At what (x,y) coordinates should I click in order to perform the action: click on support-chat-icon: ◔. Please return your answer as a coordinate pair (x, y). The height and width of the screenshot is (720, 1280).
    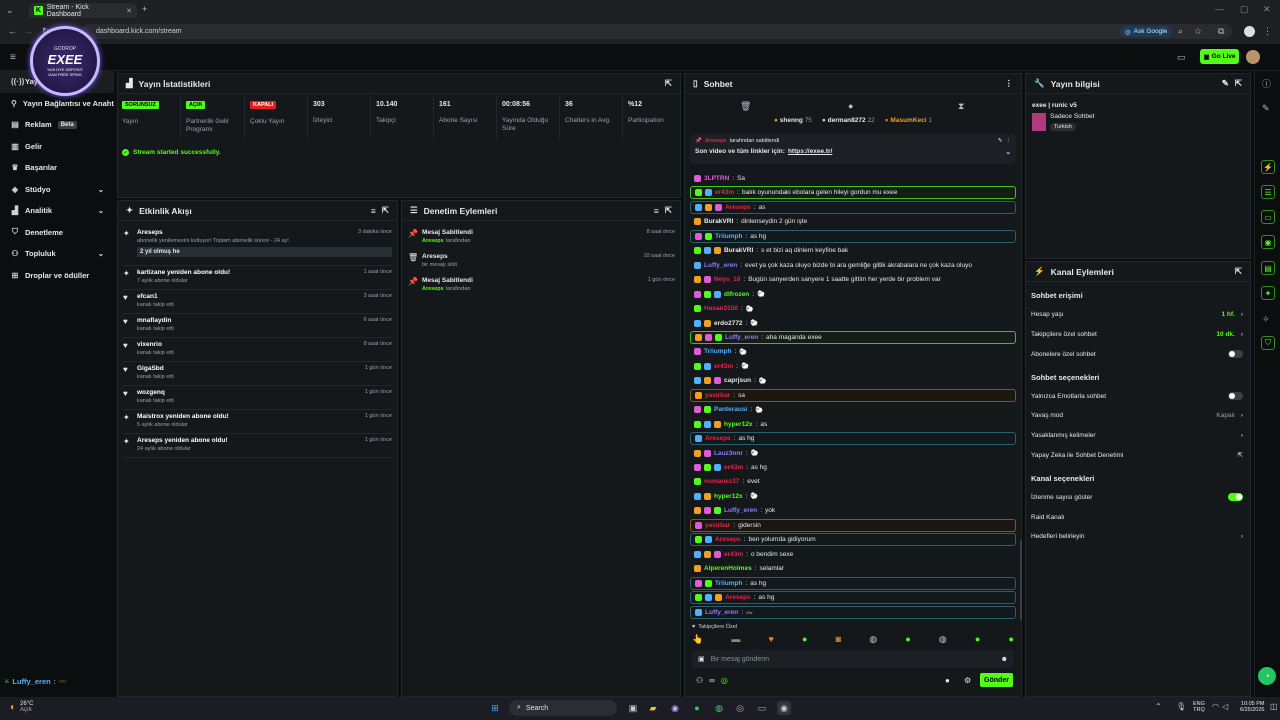
    Looking at the image, I should click on (1267, 676).